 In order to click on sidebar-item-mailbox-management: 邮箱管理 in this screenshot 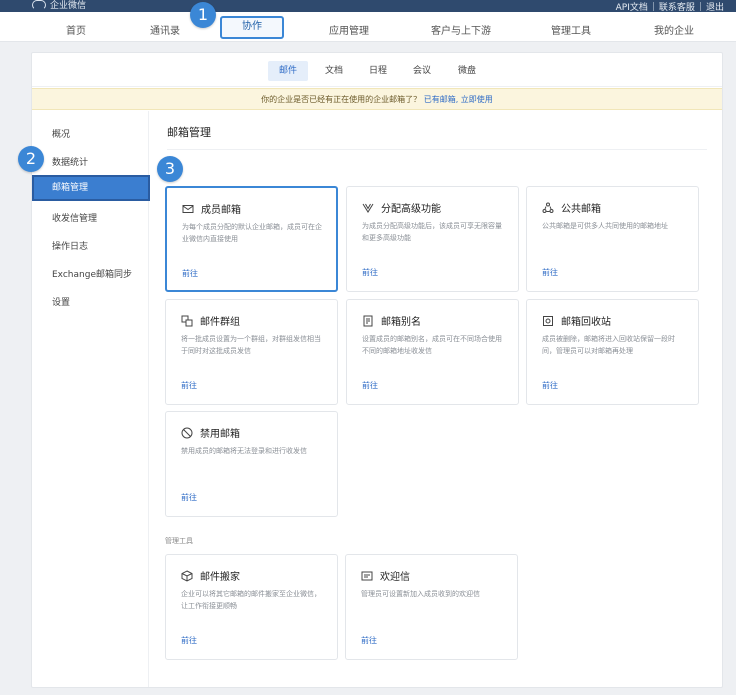, I will do `click(91, 188)`.